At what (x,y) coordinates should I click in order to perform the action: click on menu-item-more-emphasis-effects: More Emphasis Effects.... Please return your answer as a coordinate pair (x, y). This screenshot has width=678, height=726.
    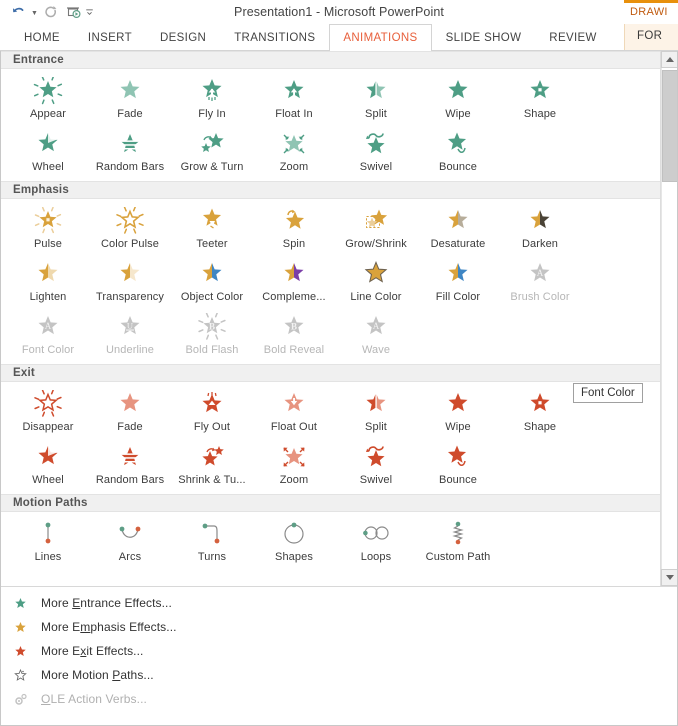
    Looking at the image, I should click on (339, 627).